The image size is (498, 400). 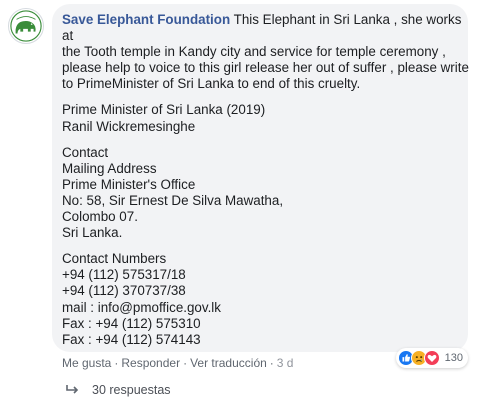 What do you see at coordinates (85, 152) in the screenshot?
I see `comment-line: Contact` at bounding box center [85, 152].